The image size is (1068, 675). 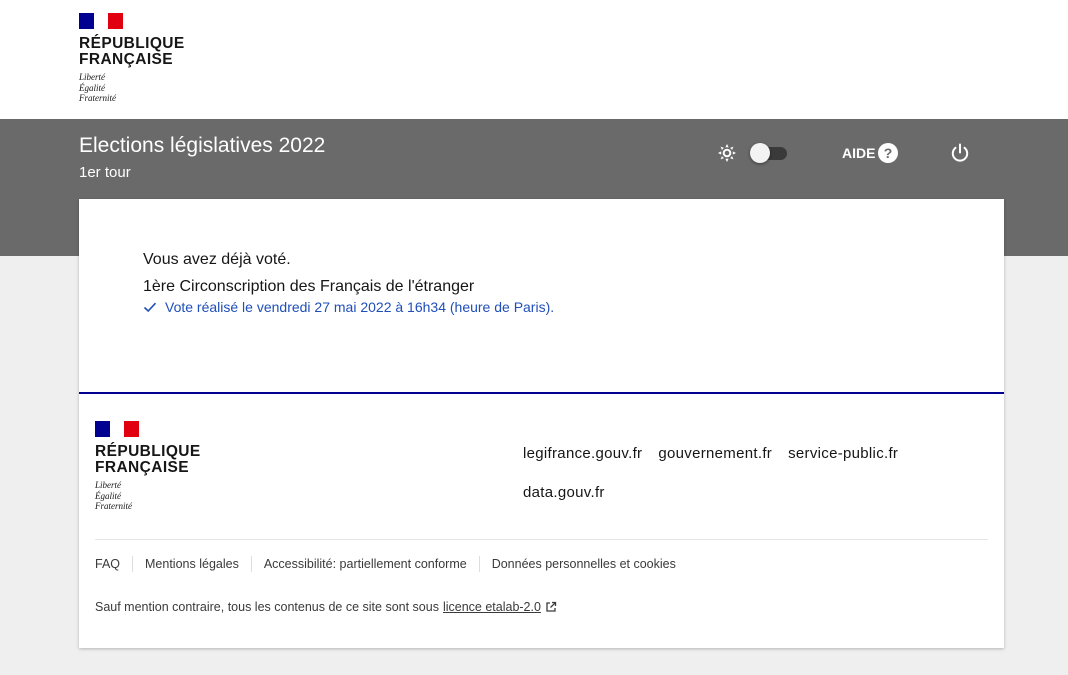 I want to click on link-legifrance: legifrance.gouv.fr, so click(x=582, y=453).